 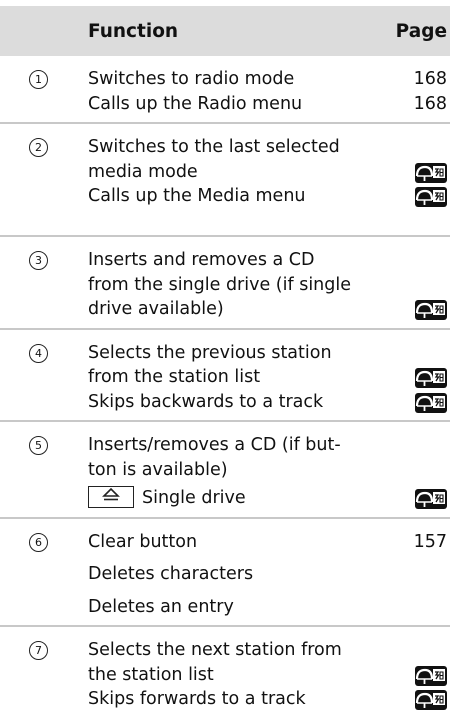 I want to click on row-number-cell: 1, so click(x=35, y=89).